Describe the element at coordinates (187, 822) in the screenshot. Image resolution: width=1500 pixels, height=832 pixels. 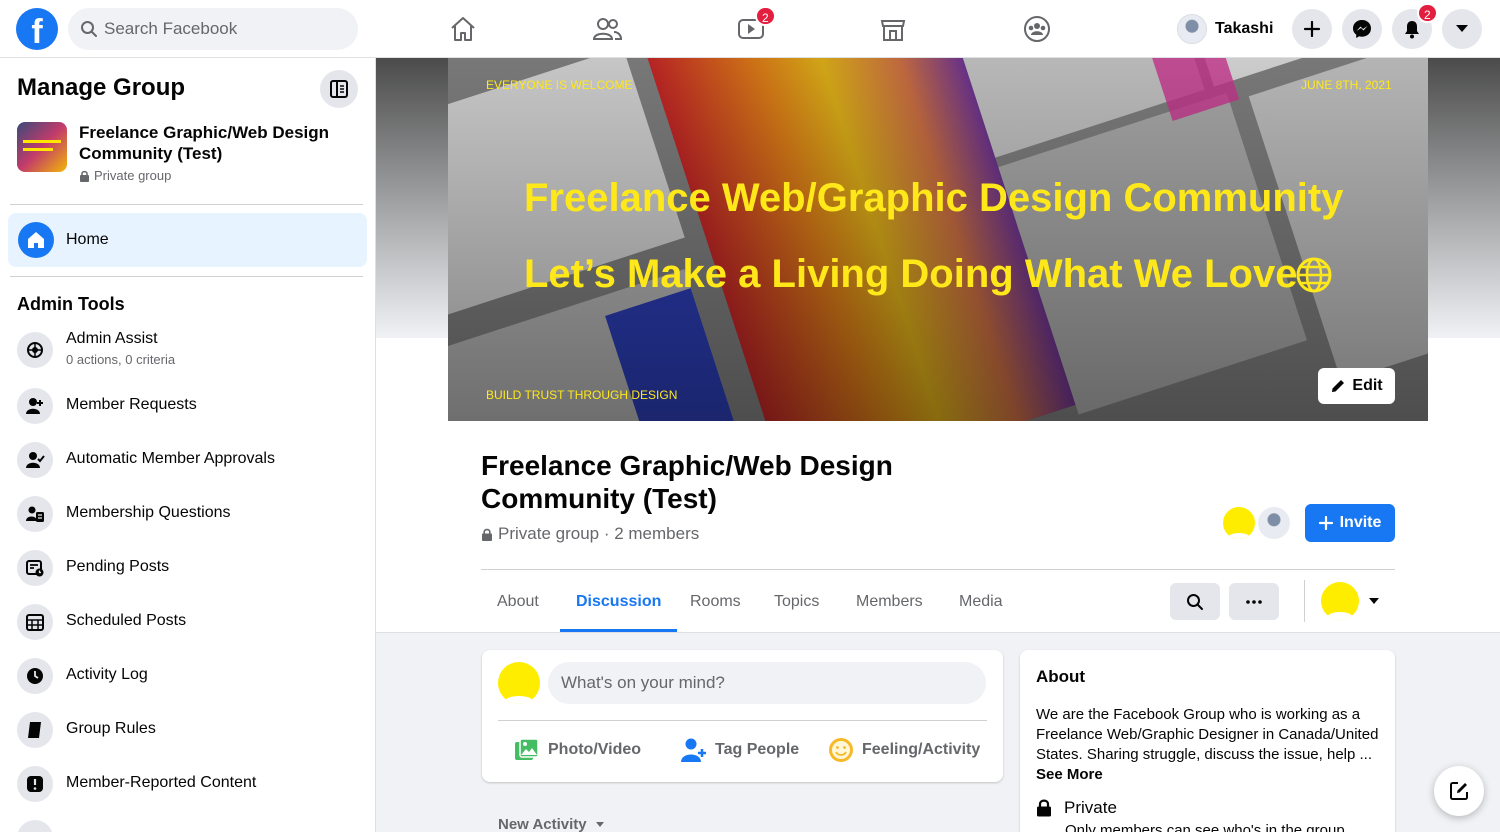
I see `sidebar-item-more` at that location.